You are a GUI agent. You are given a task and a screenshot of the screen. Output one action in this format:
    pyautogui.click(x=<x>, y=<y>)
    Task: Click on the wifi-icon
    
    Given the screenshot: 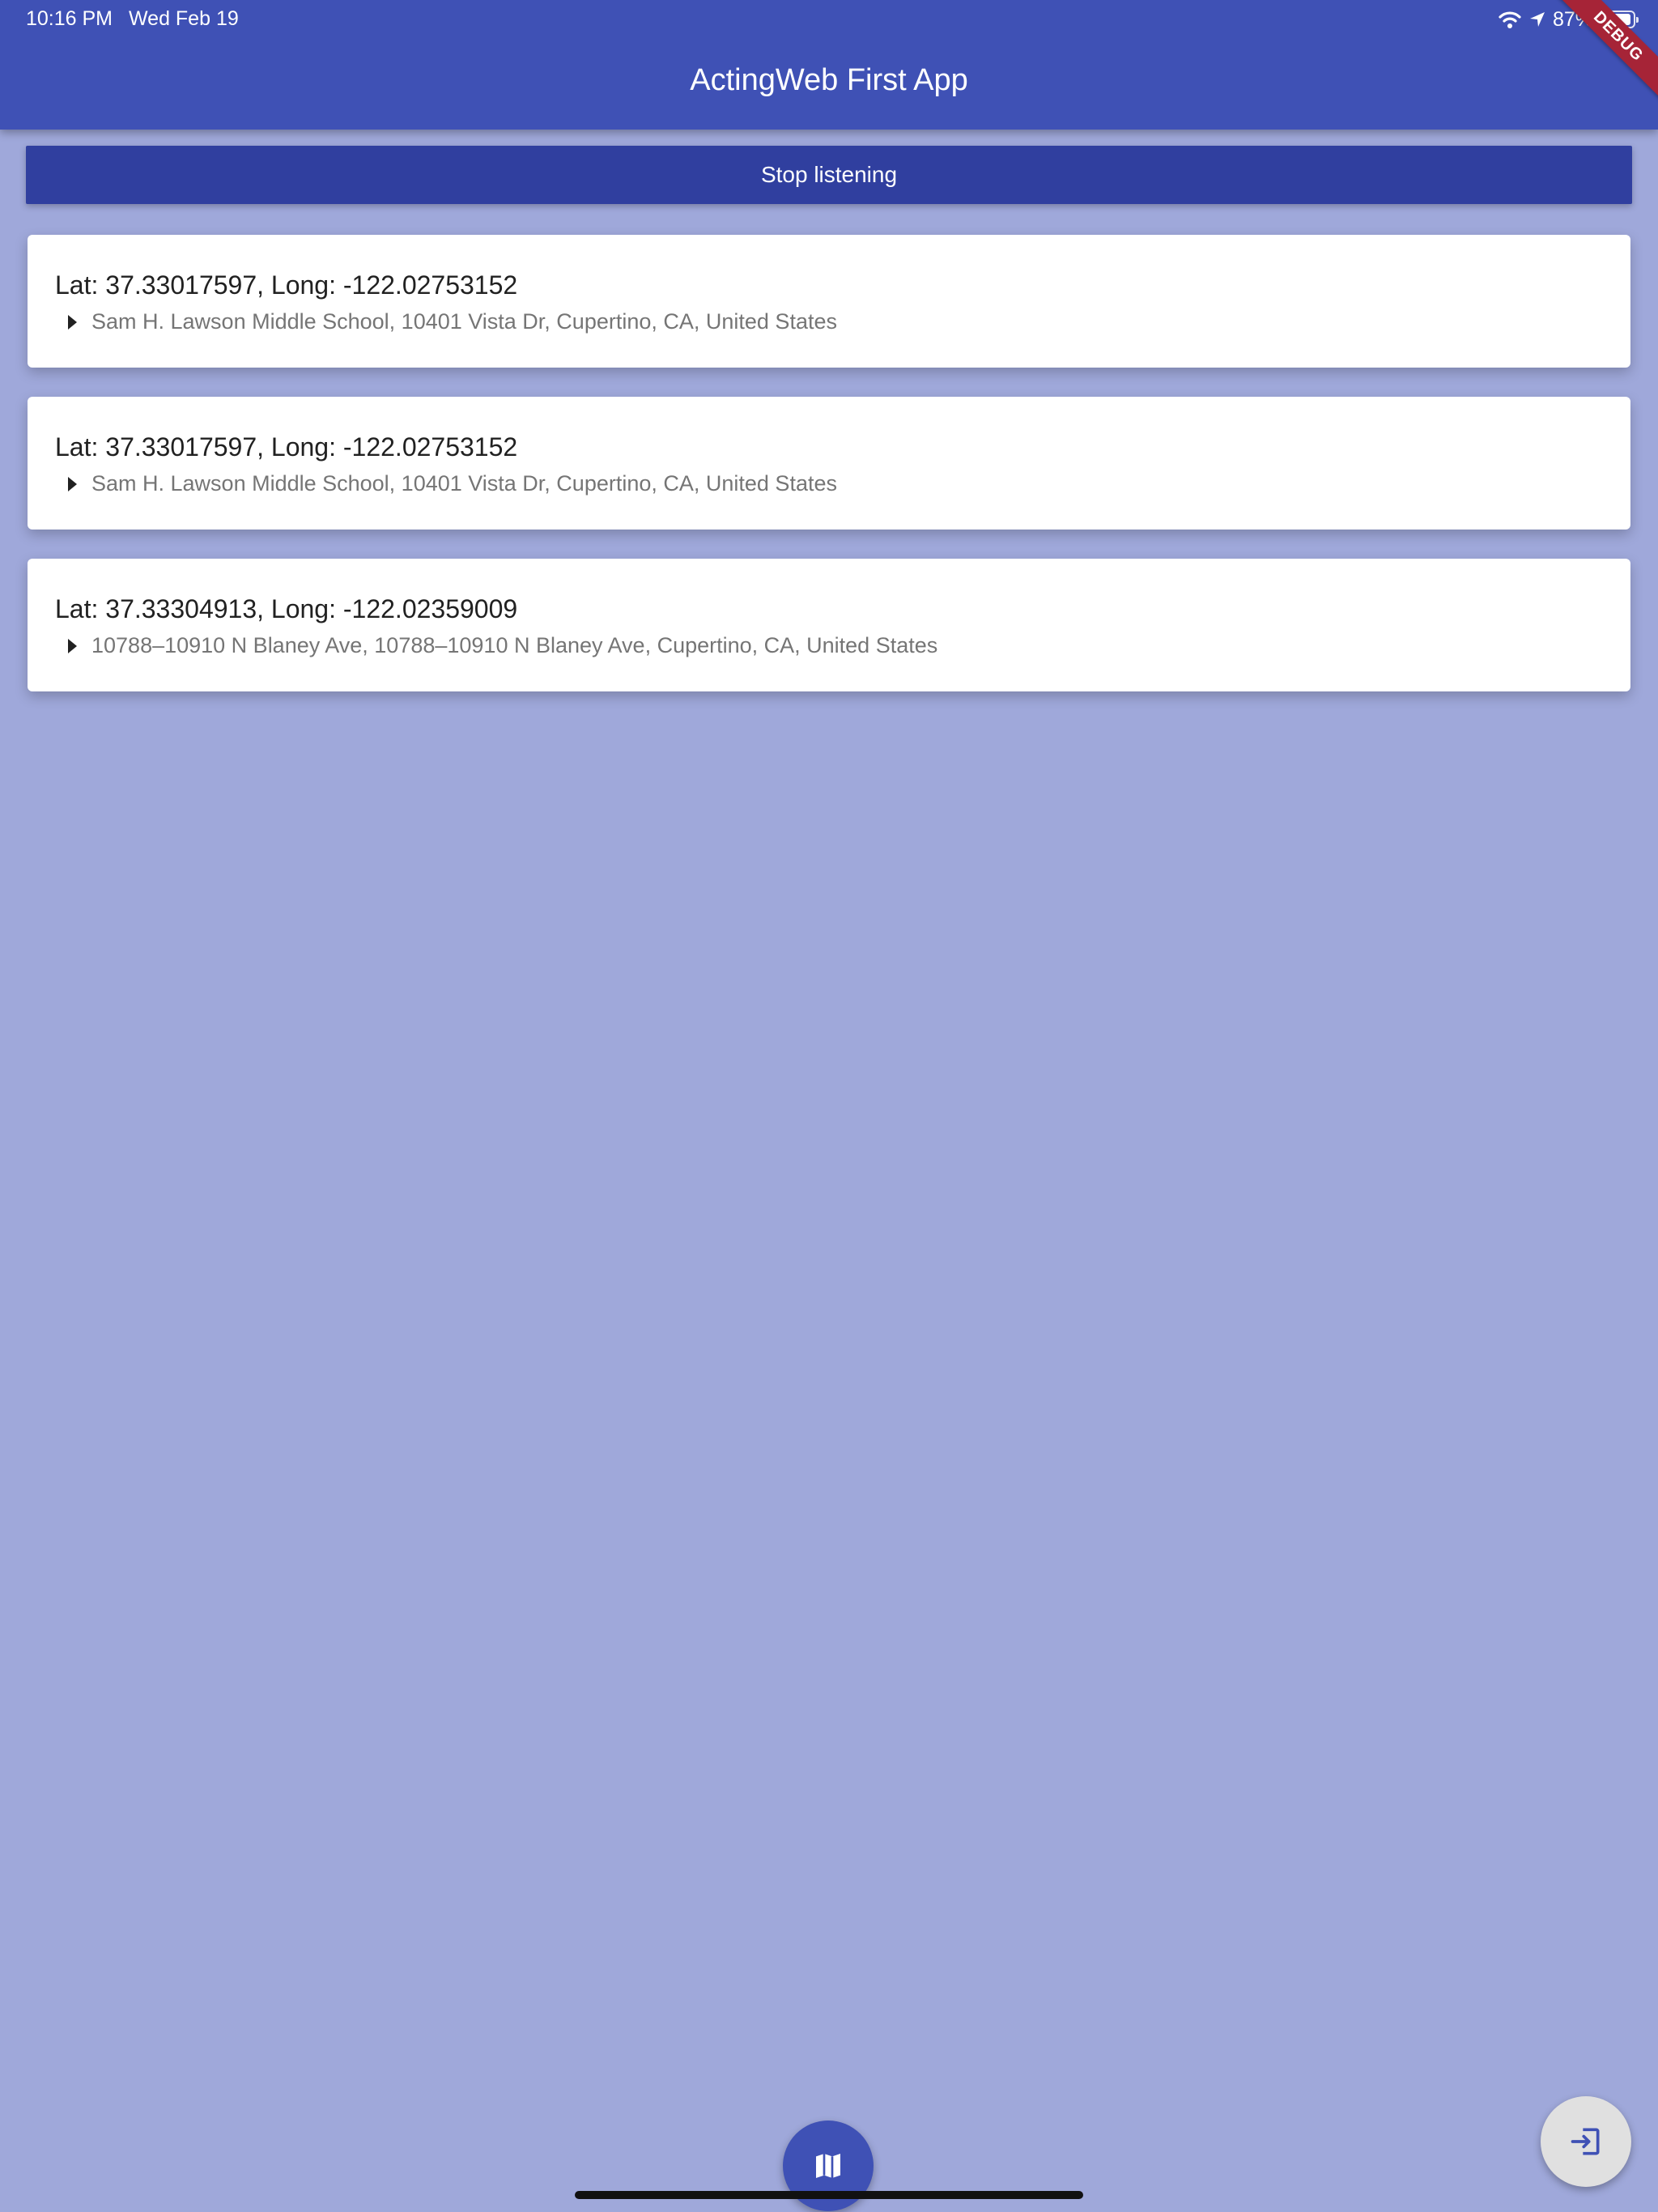 What is the action you would take?
    pyautogui.click(x=1510, y=19)
    